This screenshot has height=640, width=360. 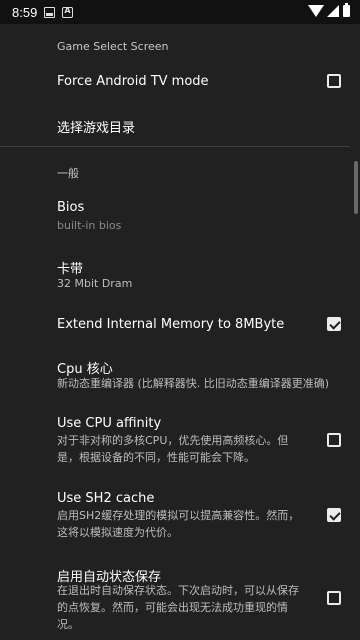 What do you see at coordinates (171, 324) in the screenshot?
I see `setting-title: Extend Internal Memory to 8MByte` at bounding box center [171, 324].